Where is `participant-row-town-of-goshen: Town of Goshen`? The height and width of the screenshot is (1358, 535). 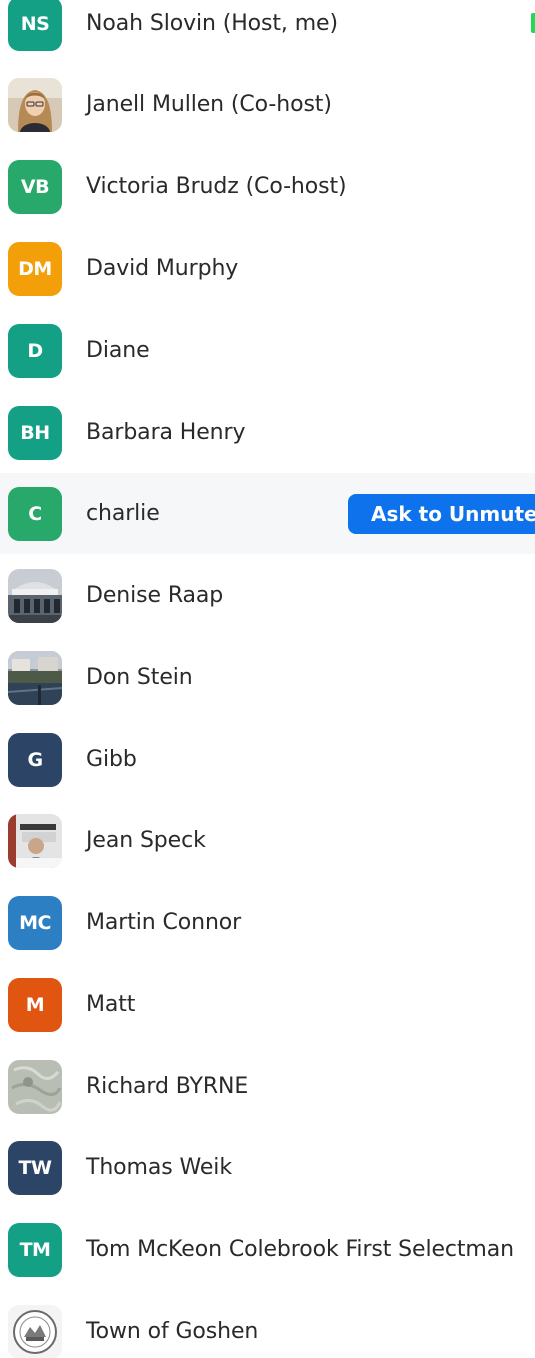
participant-row-town-of-goshen: Town of Goshen is located at coordinates (267, 1324).